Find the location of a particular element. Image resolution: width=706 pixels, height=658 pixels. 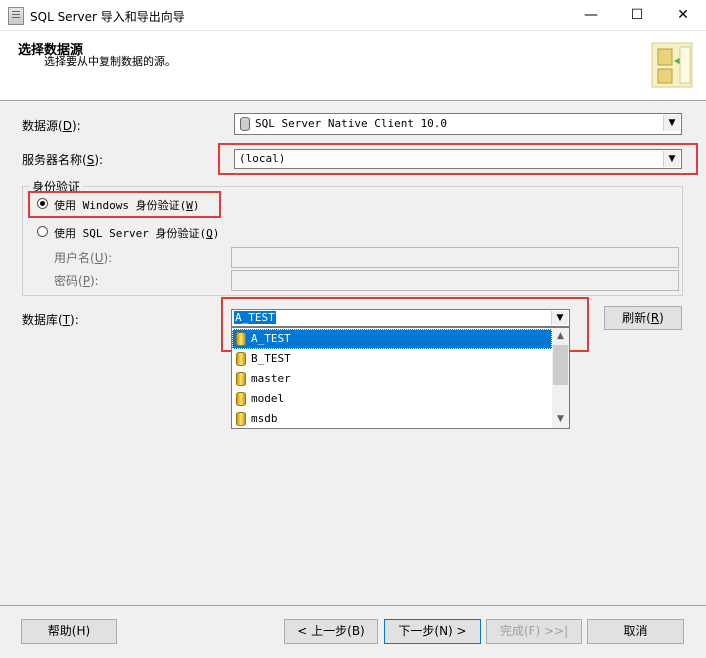

server-label: 服务器名称(S): is located at coordinates (63, 160).